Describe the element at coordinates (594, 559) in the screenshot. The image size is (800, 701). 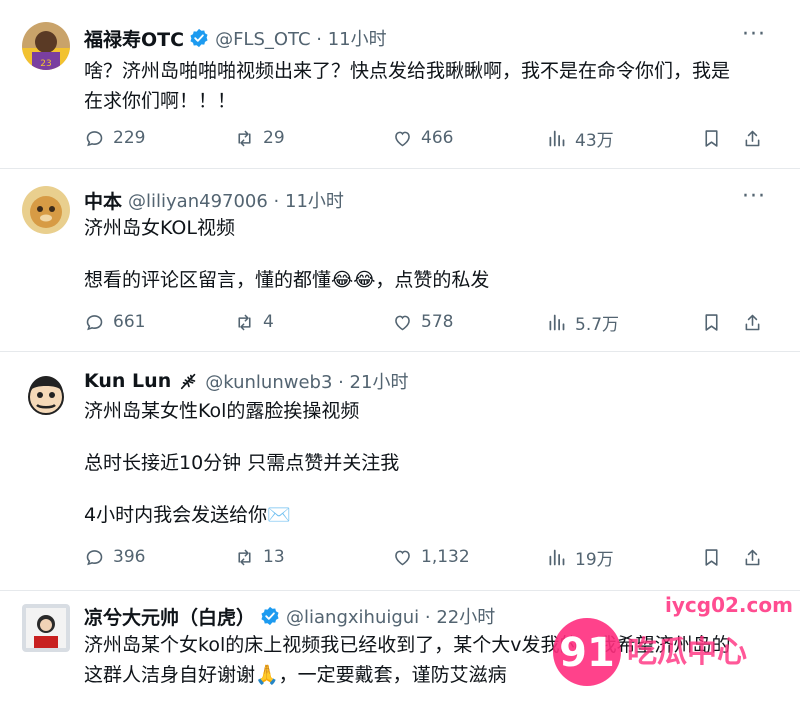
I see `views-count: 19万` at that location.